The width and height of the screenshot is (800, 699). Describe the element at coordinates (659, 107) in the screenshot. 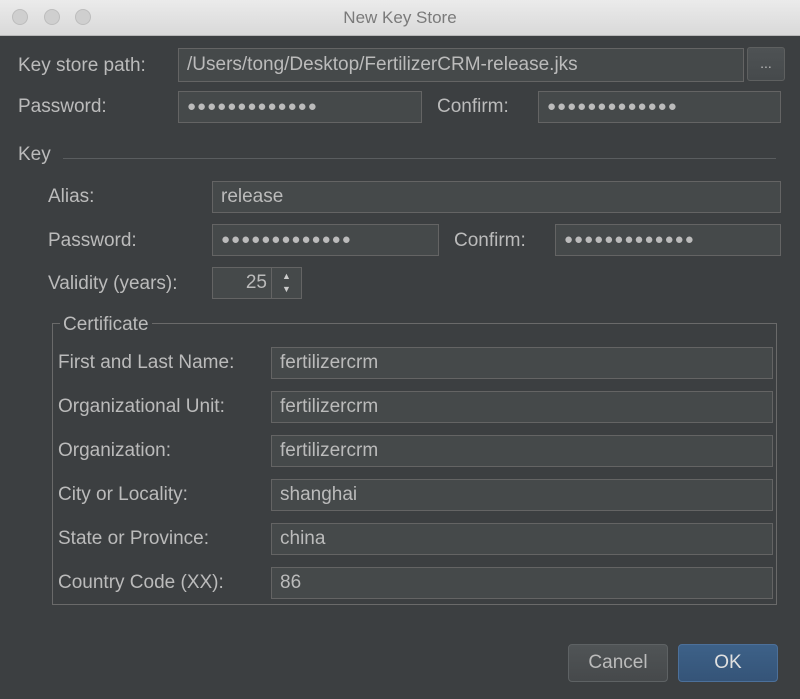

I see `keystore-confirm-field: ●●●●●●●●●●●●●` at that location.